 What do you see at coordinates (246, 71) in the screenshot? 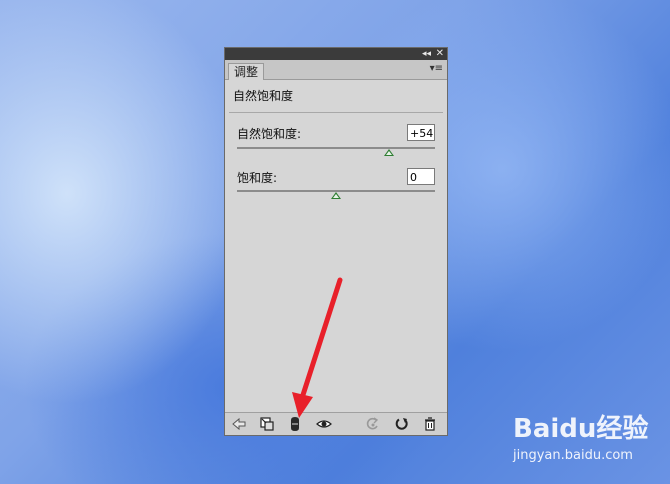
I see `tab-adjustments: 调整` at bounding box center [246, 71].